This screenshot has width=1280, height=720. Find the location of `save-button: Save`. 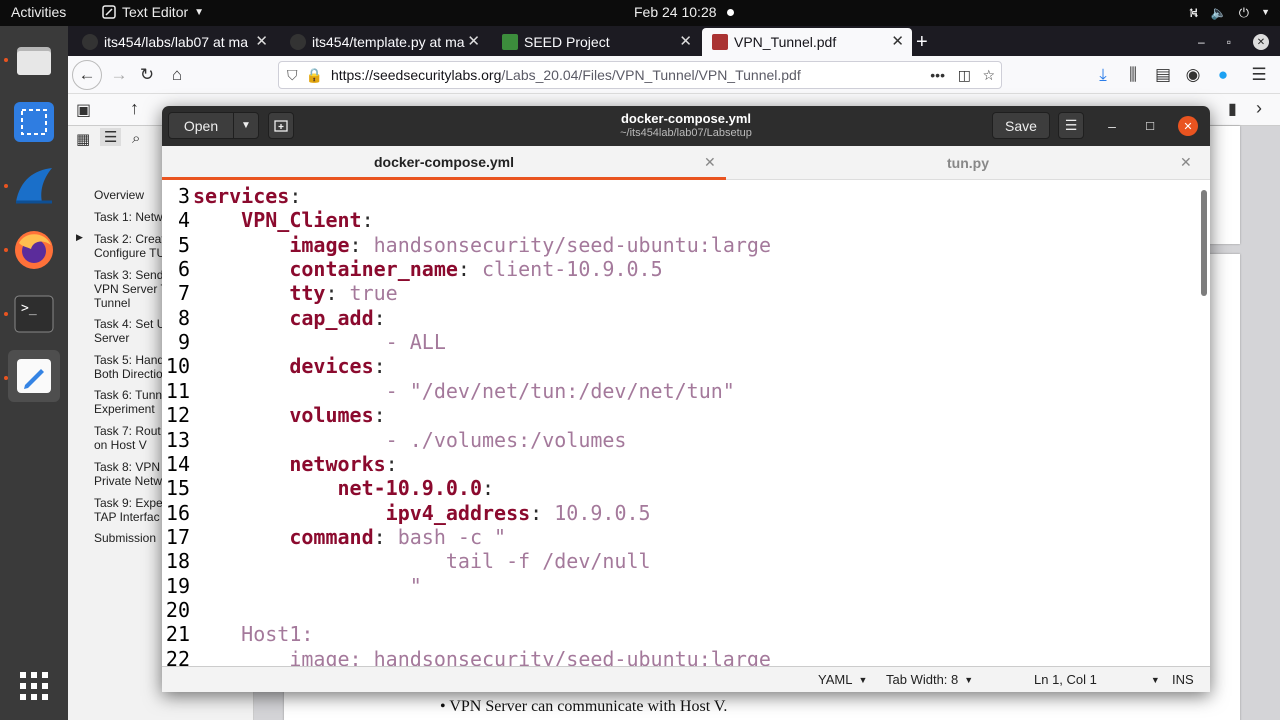

save-button: Save is located at coordinates (1021, 125).